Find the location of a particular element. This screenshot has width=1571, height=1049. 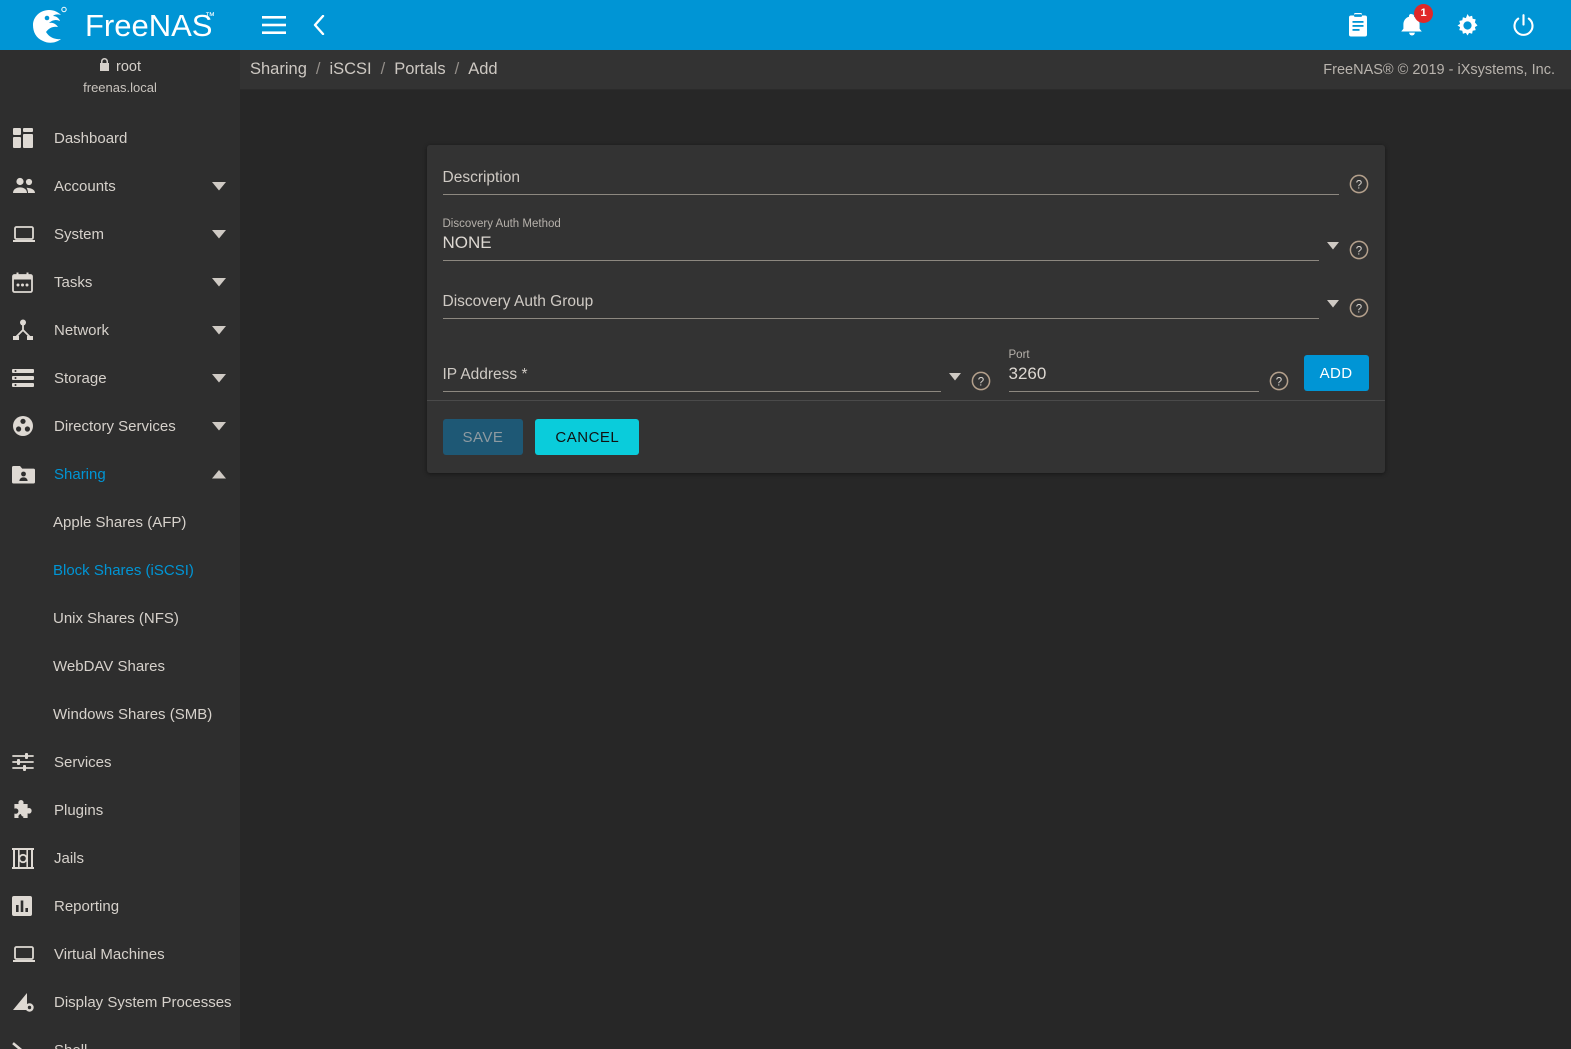

breadcrumb-item-iscsi: iSCSI is located at coordinates (350, 69).